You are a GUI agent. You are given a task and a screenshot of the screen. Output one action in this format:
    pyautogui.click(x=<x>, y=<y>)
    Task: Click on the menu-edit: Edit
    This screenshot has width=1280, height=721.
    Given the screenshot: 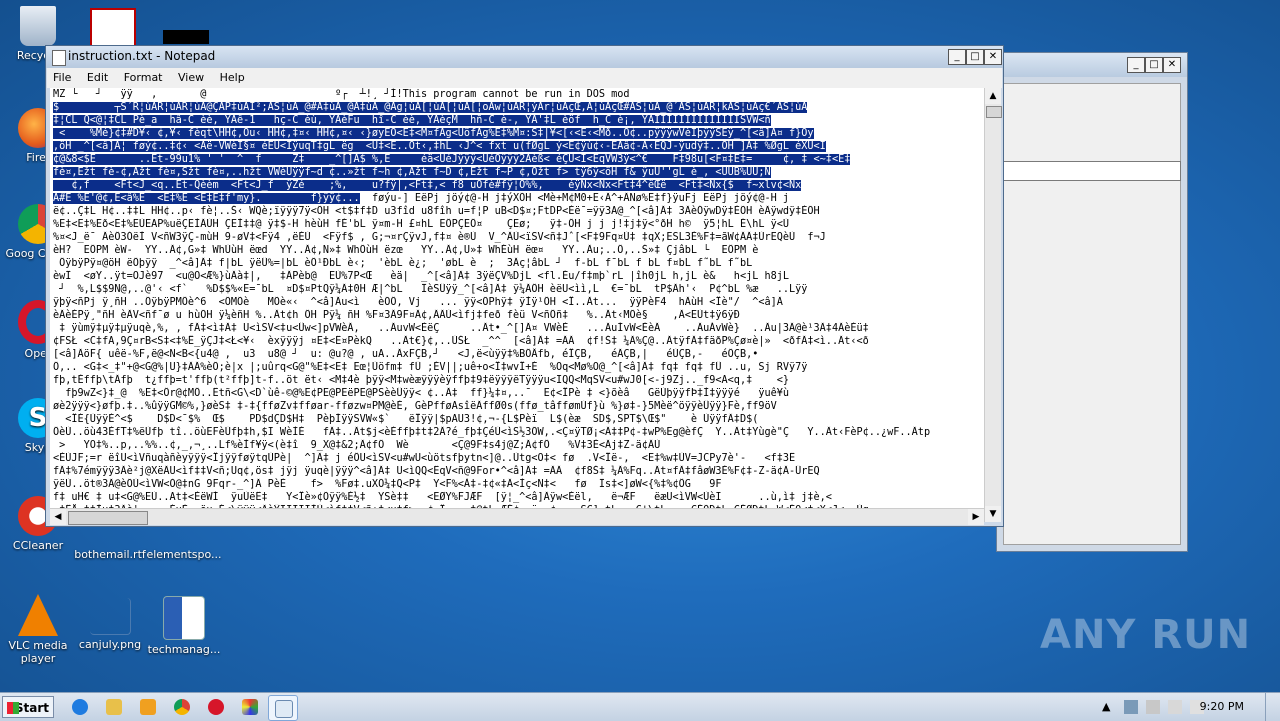 What is the action you would take?
    pyautogui.click(x=97, y=77)
    